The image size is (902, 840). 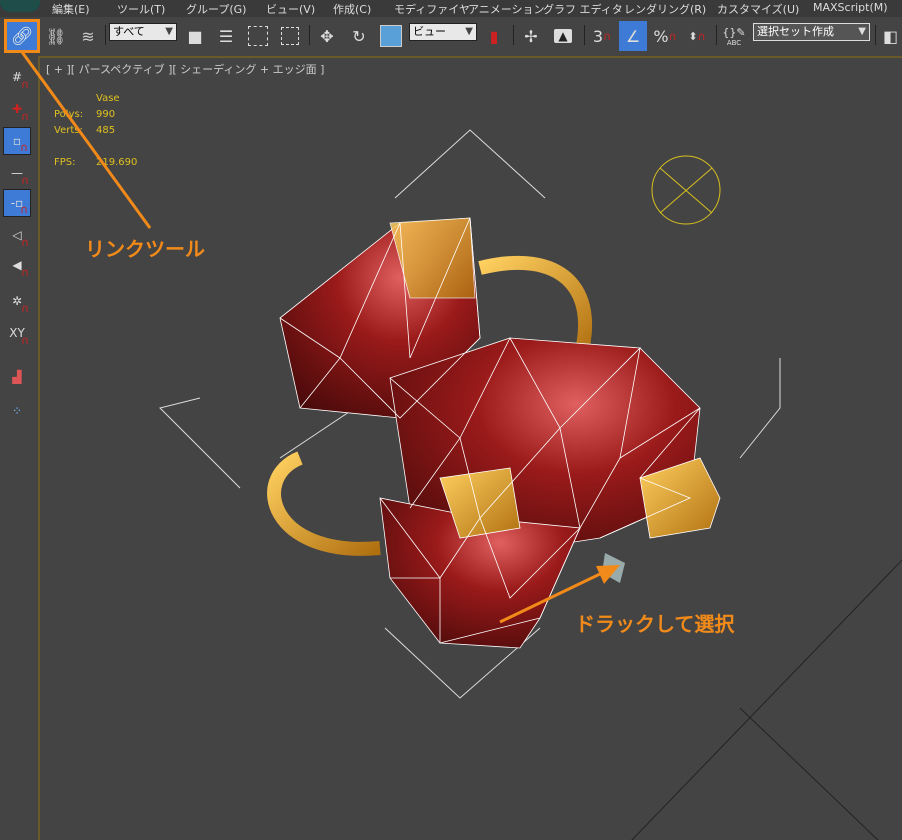 I want to click on list-icon: ☰, so click(x=226, y=36).